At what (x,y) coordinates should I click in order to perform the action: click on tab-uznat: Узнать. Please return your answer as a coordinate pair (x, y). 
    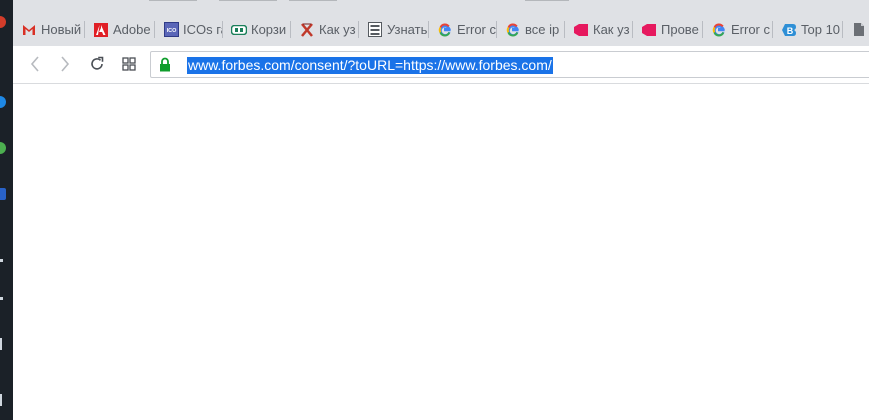
    Looking at the image, I should click on (394, 29).